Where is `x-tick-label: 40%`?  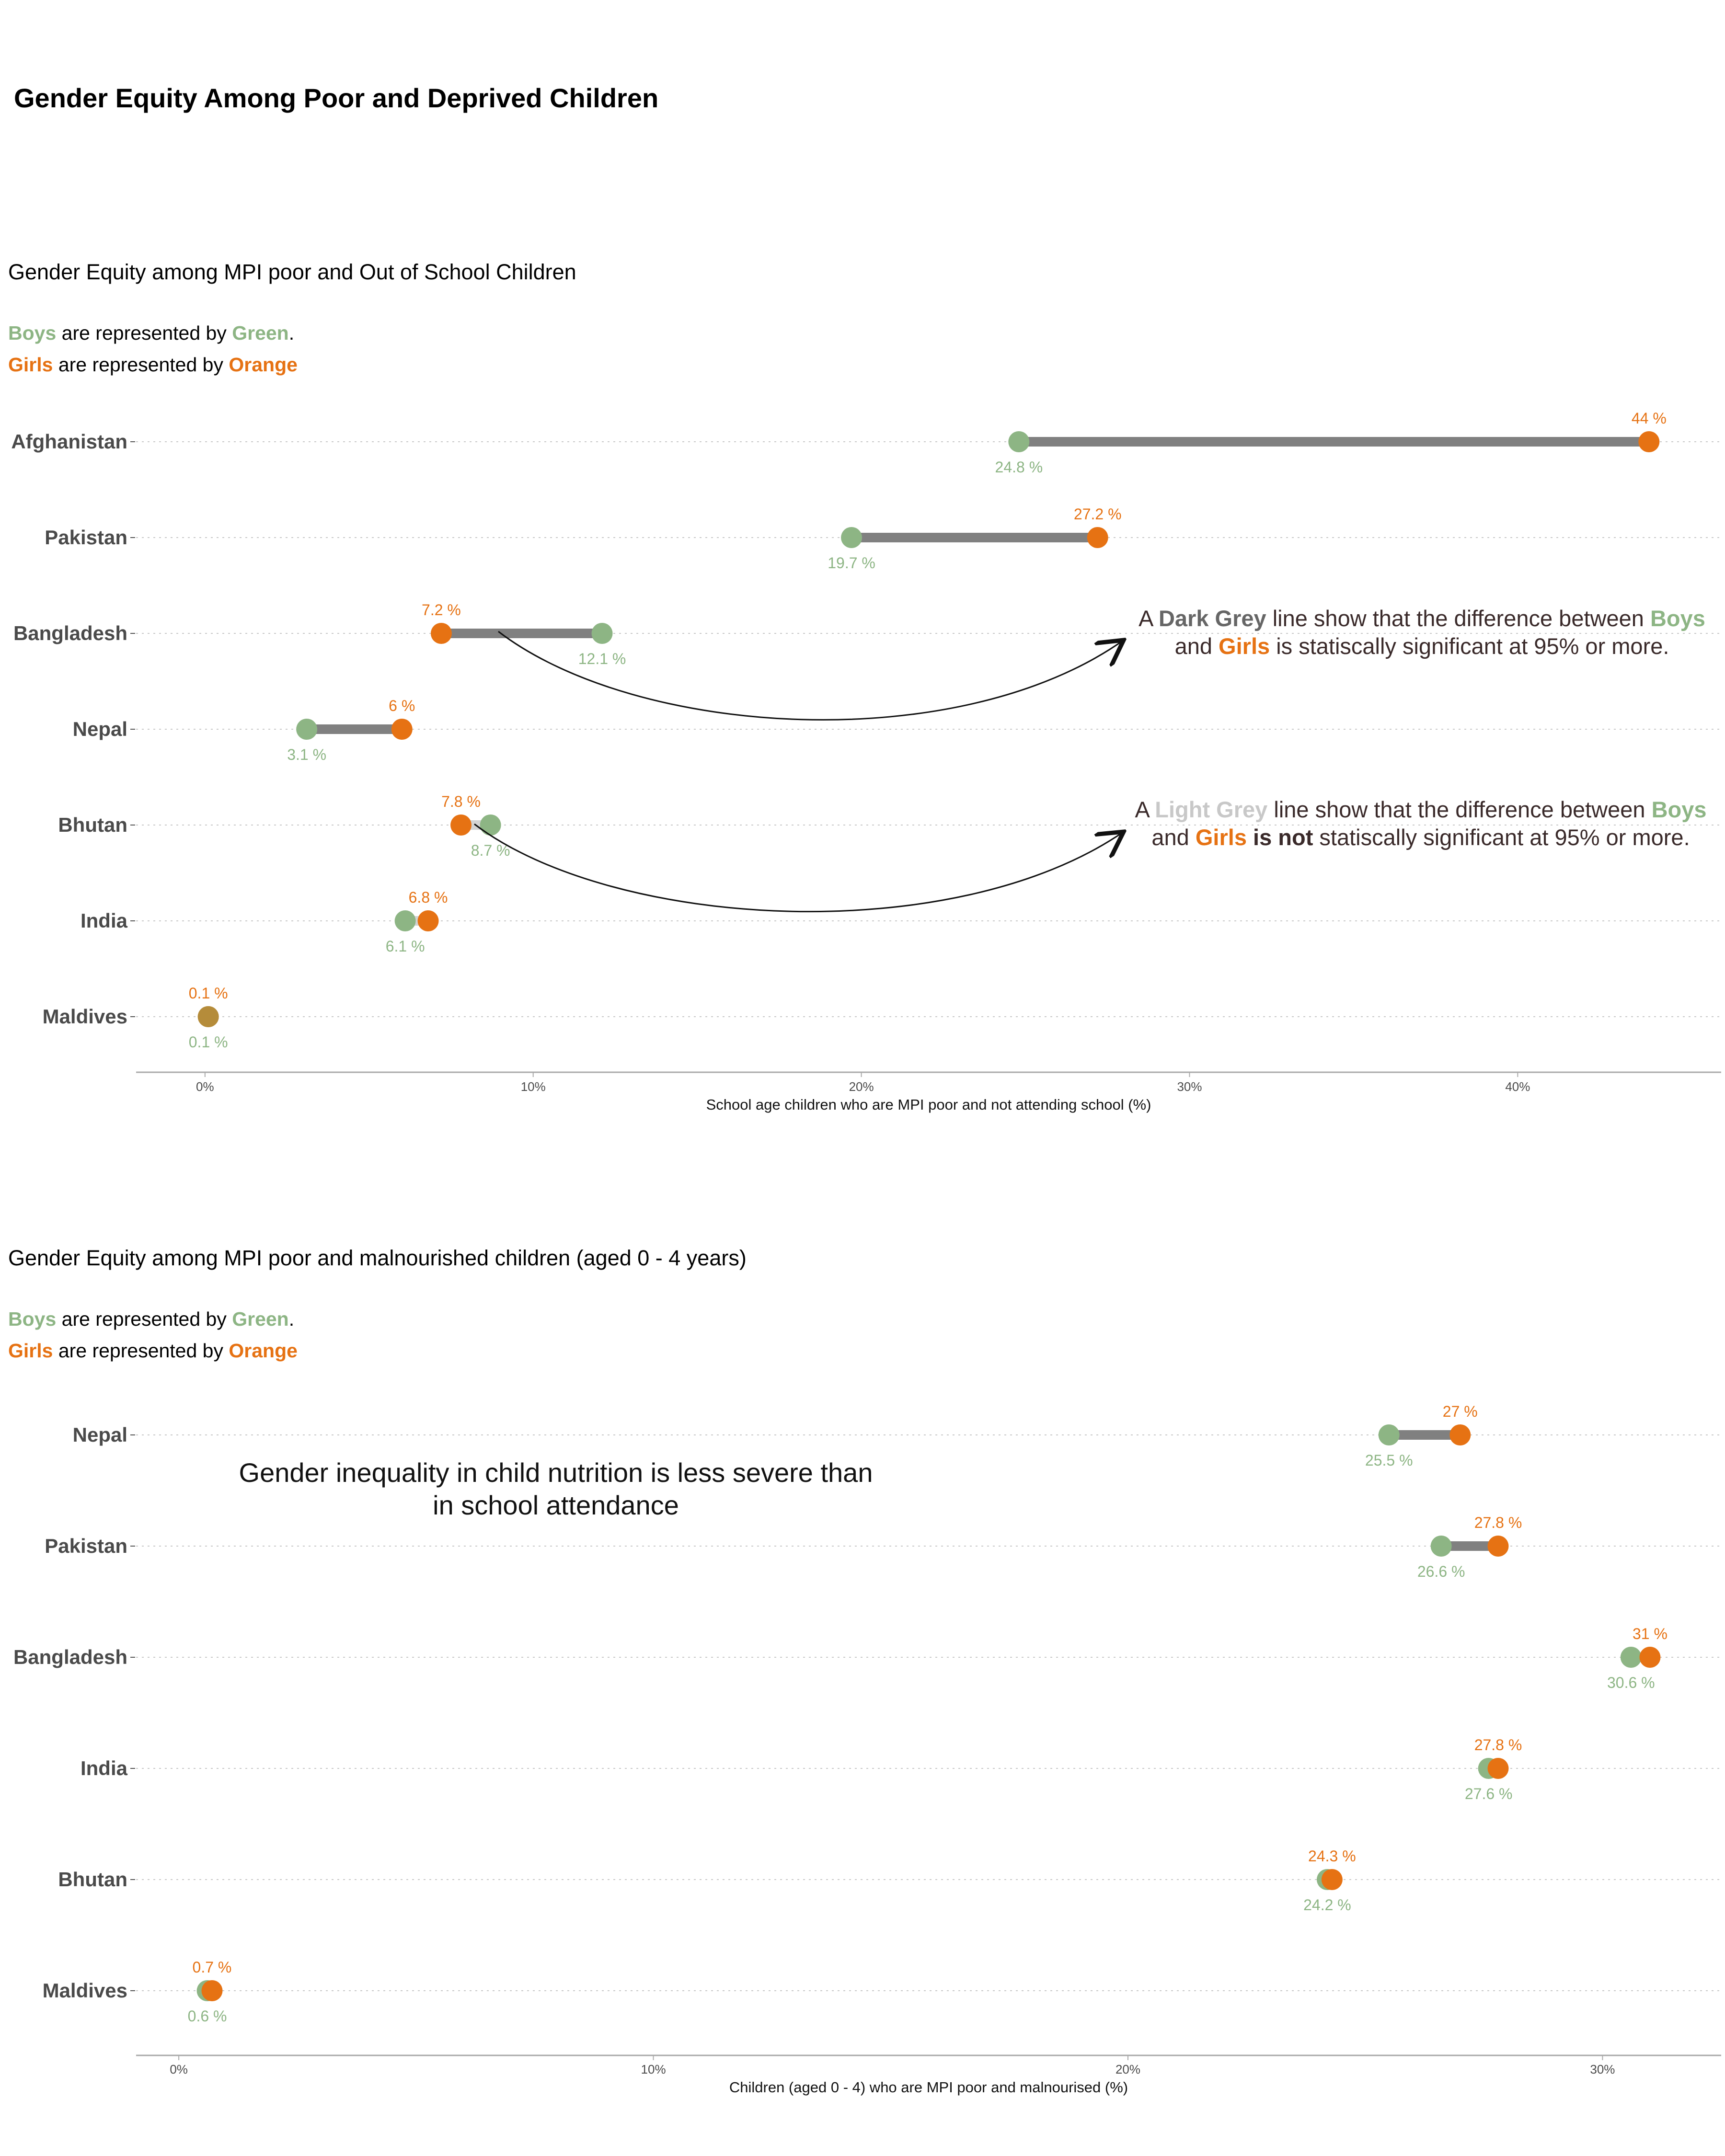 x-tick-label: 40% is located at coordinates (1517, 1086).